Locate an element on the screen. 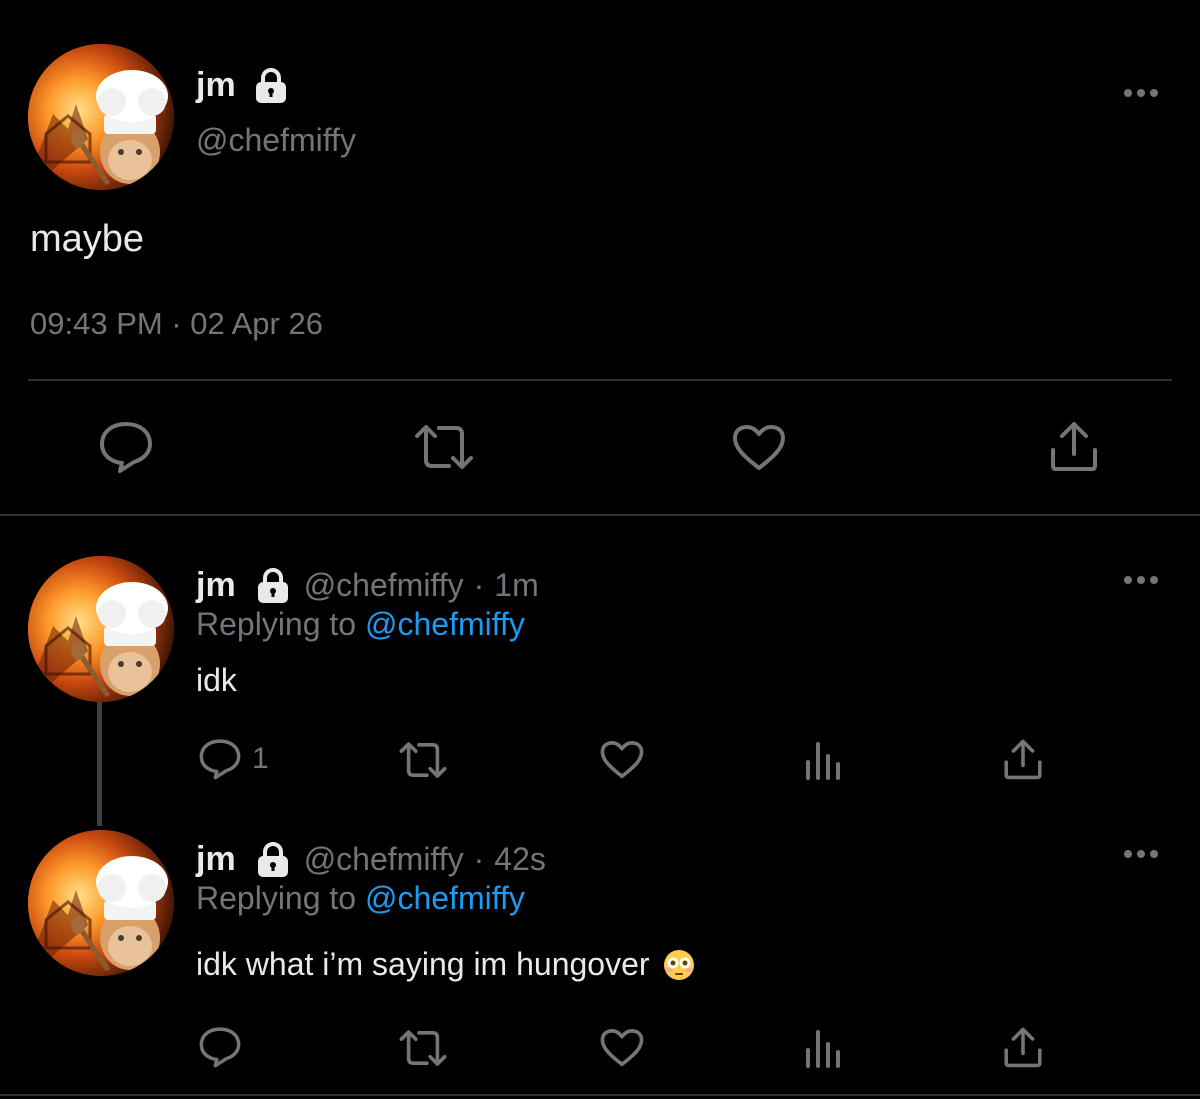 The image size is (1200, 1099). reply-time: 1m is located at coordinates (516, 585).